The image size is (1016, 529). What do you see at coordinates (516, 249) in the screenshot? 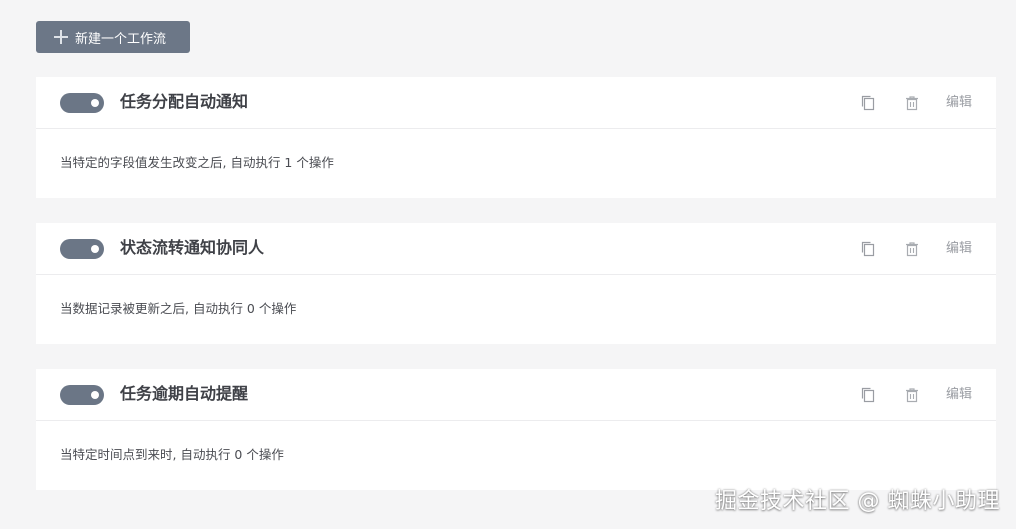
I see `workflow-card-header: 状态流转通知协同人 编辑` at bounding box center [516, 249].